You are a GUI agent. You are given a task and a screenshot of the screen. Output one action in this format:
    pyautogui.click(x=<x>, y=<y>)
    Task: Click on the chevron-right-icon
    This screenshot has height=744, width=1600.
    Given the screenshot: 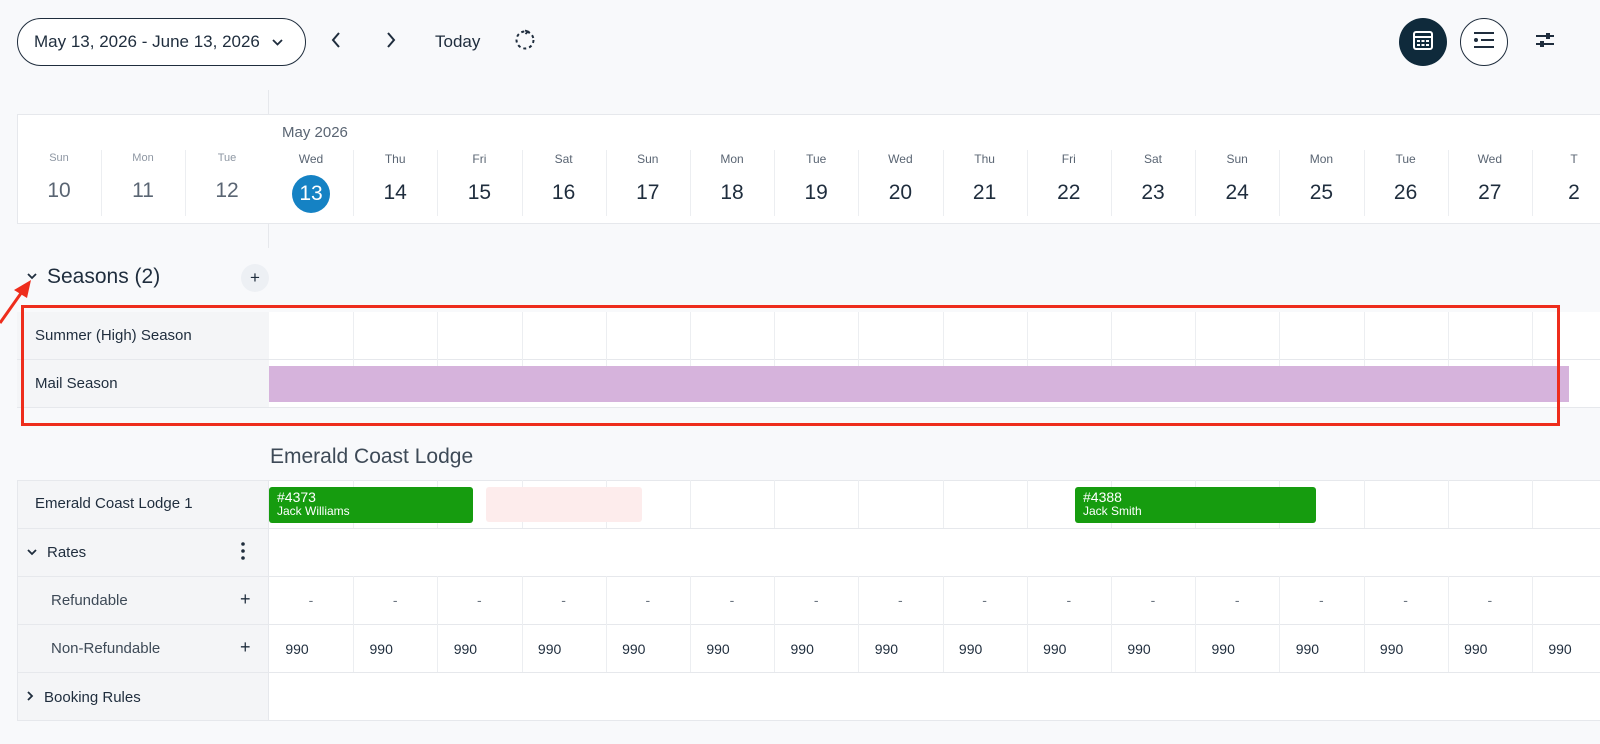 What is the action you would take?
    pyautogui.click(x=391, y=42)
    